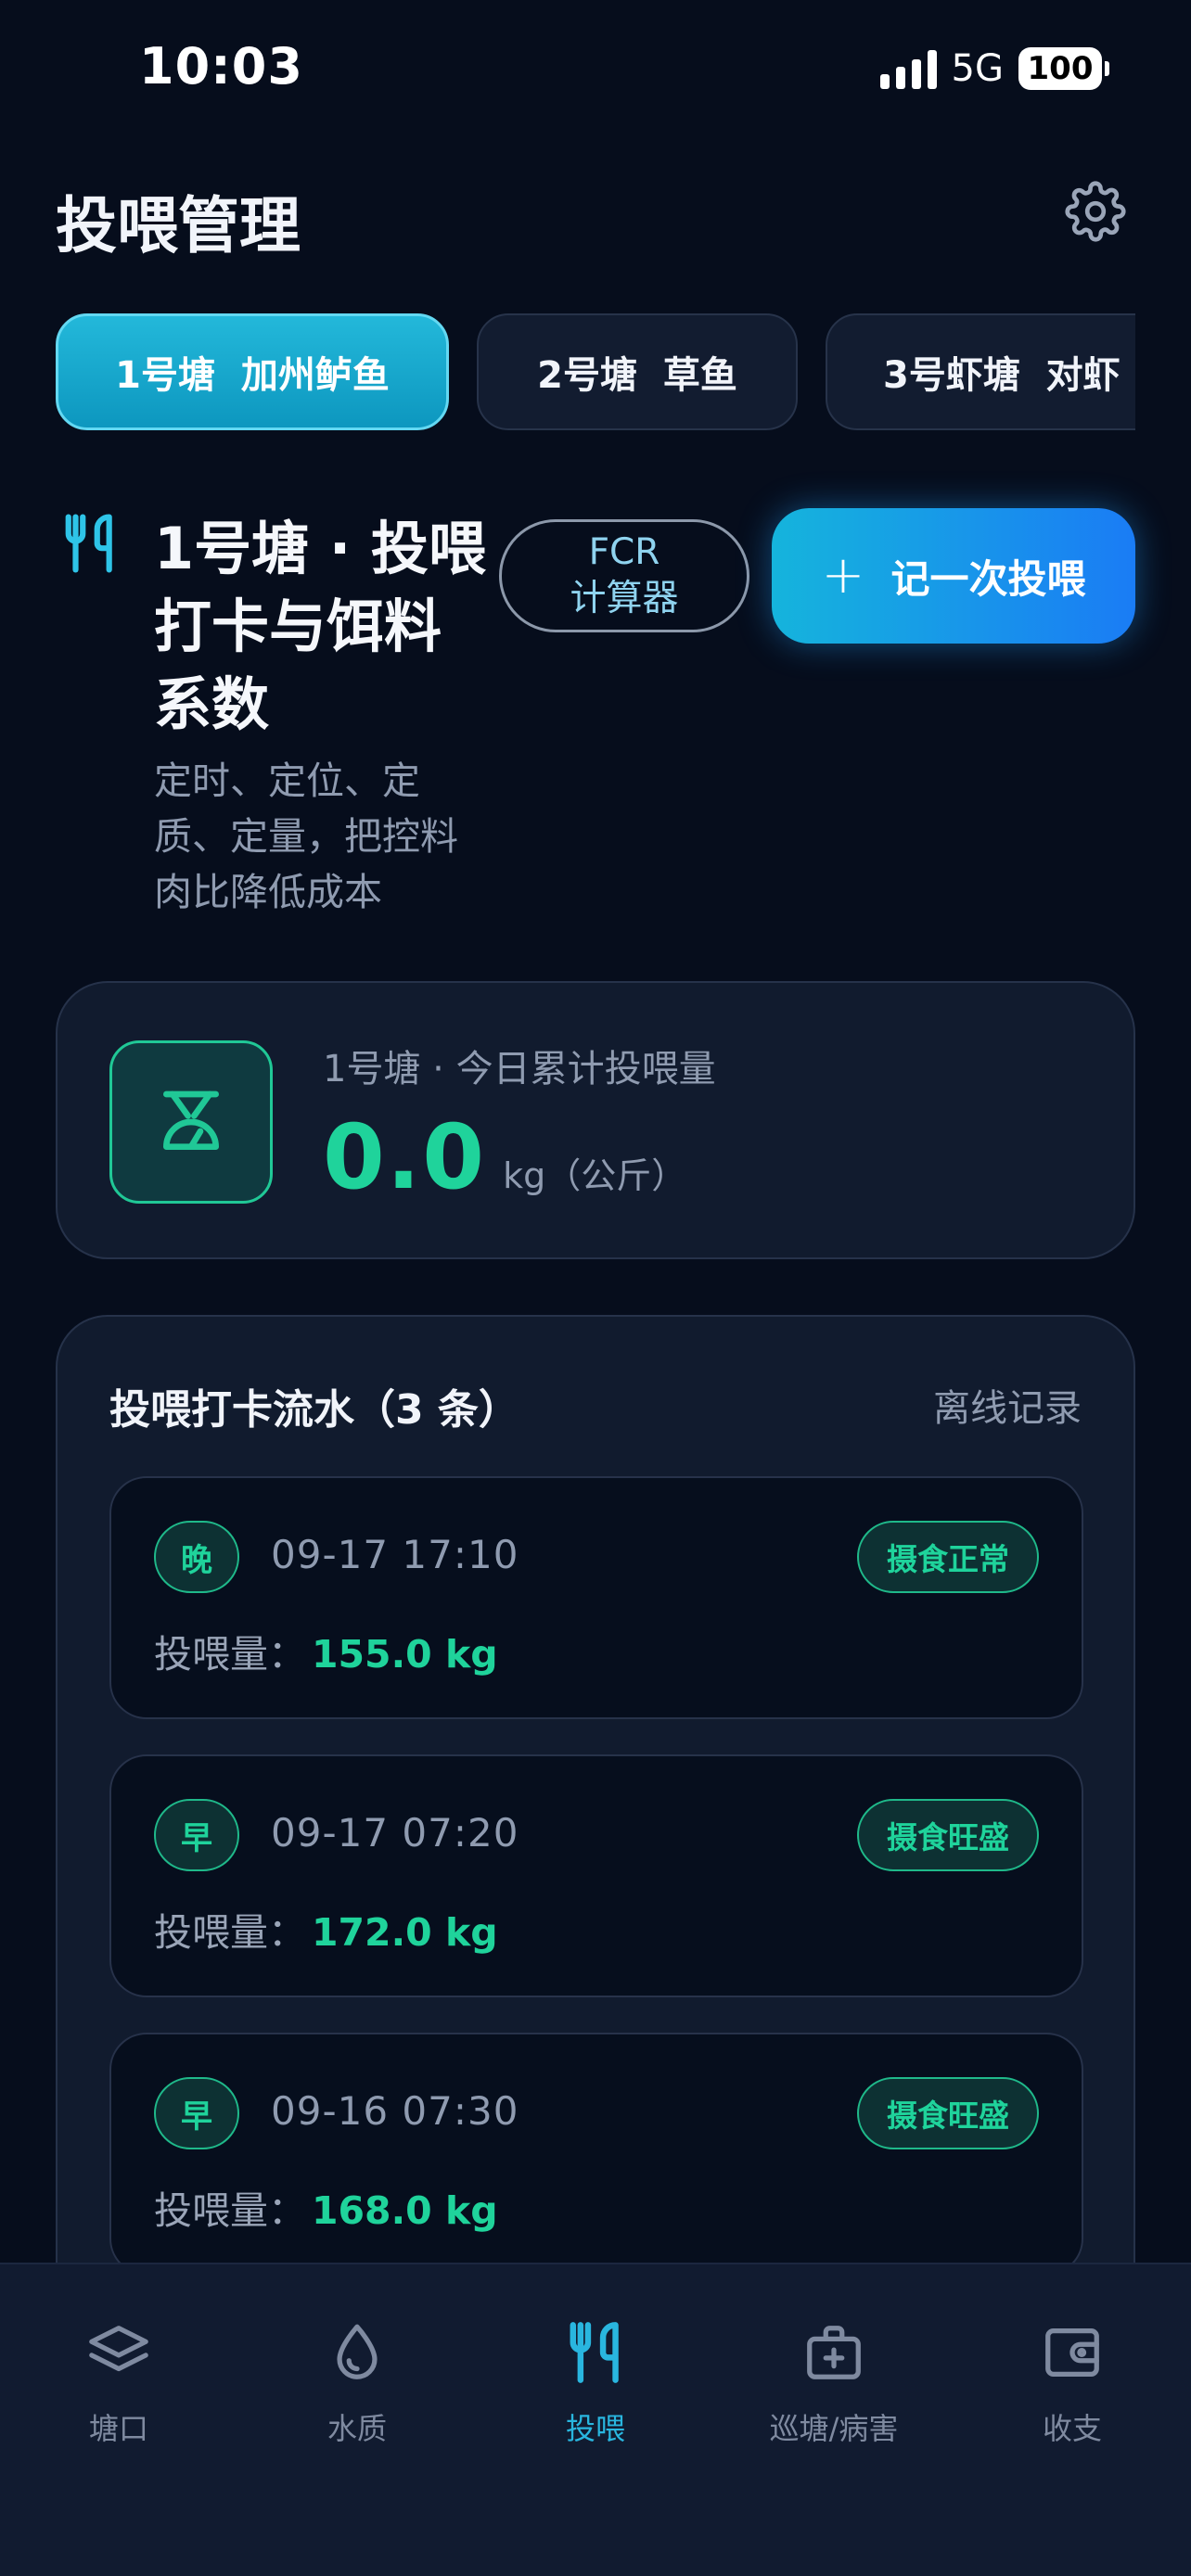 The height and width of the screenshot is (2576, 1191). I want to click on page-title: 投喂管理, so click(178, 226).